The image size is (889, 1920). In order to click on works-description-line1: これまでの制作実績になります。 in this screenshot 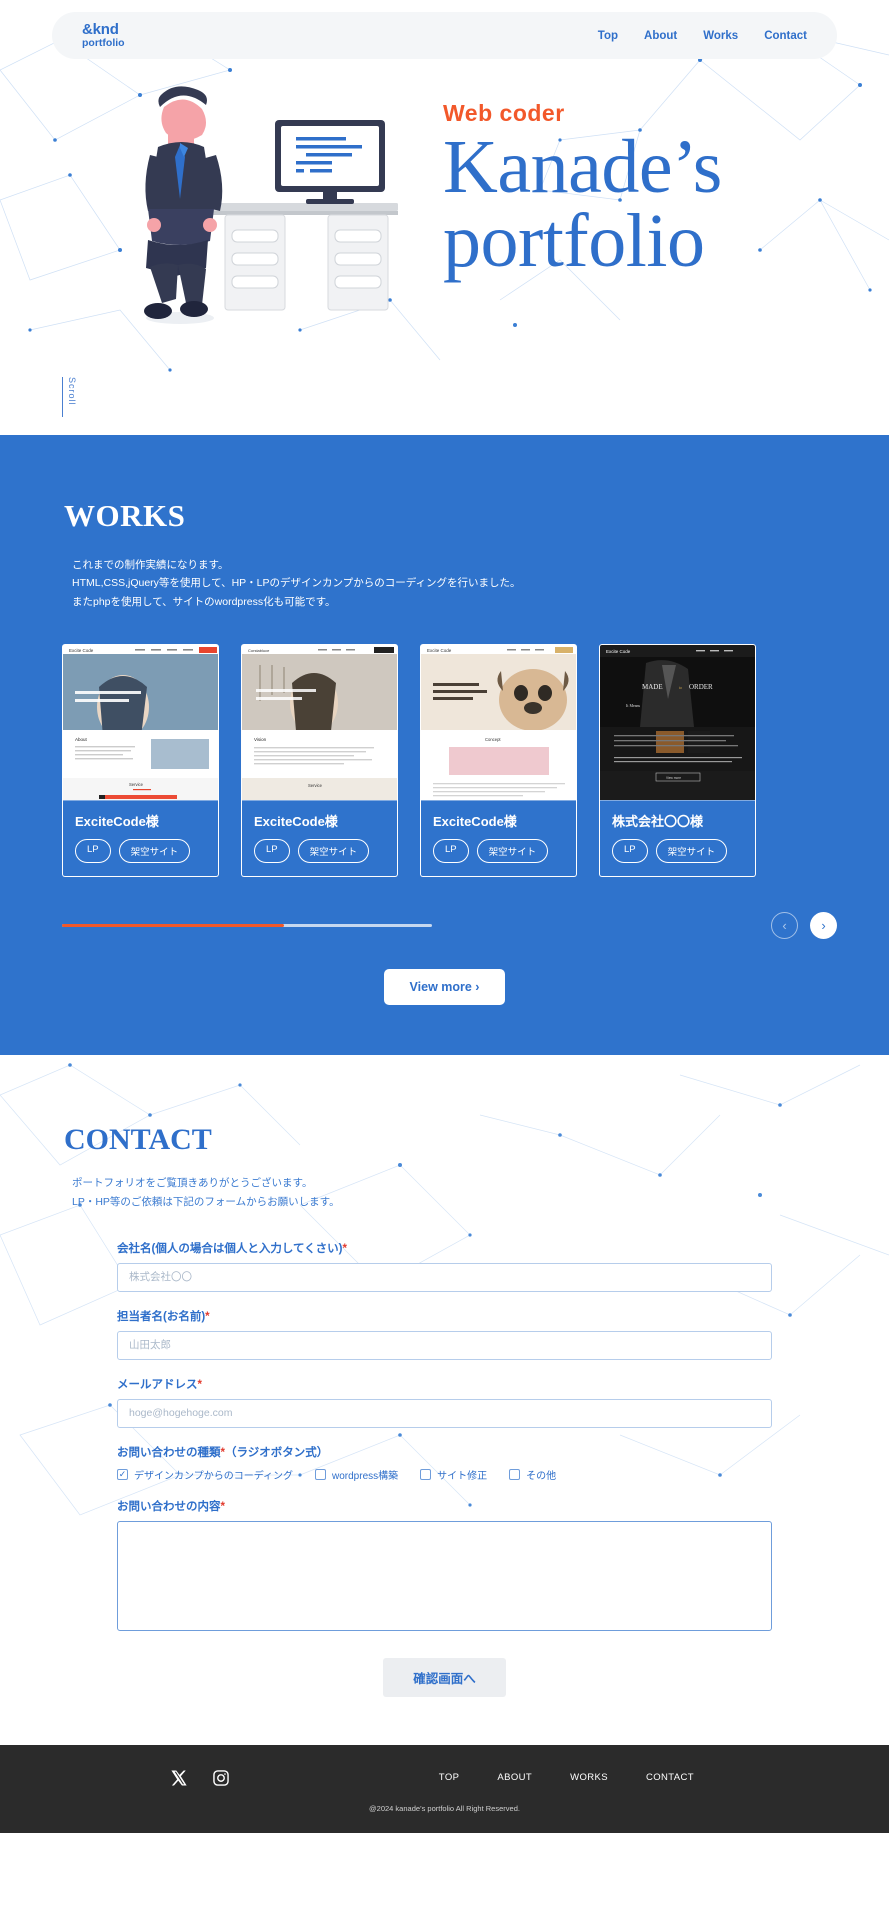, I will do `click(150, 565)`.